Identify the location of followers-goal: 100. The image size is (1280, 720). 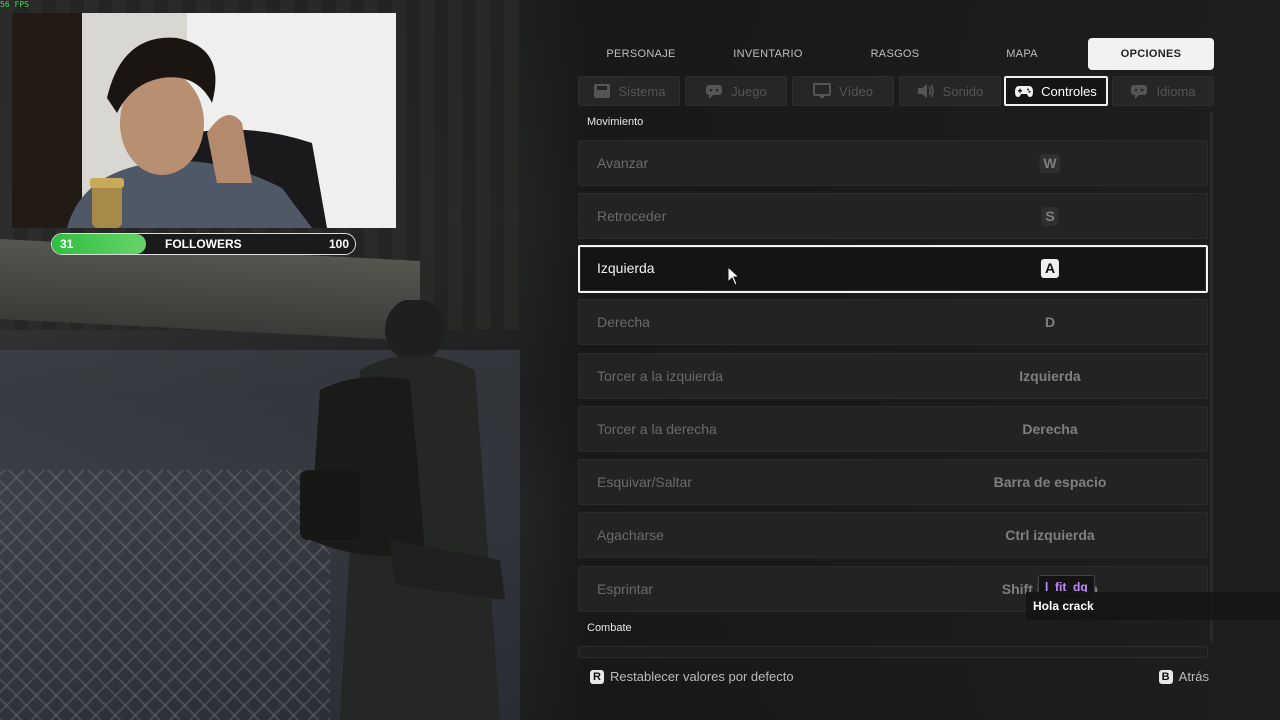
(338, 244).